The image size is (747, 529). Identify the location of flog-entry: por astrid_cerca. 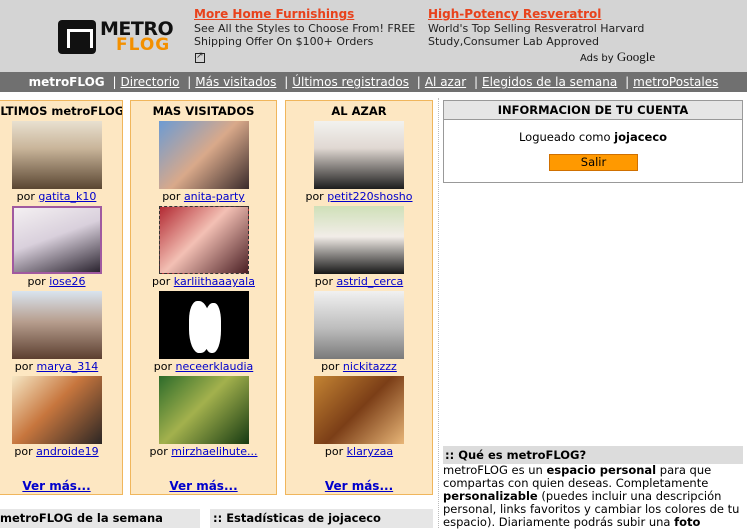
(359, 248).